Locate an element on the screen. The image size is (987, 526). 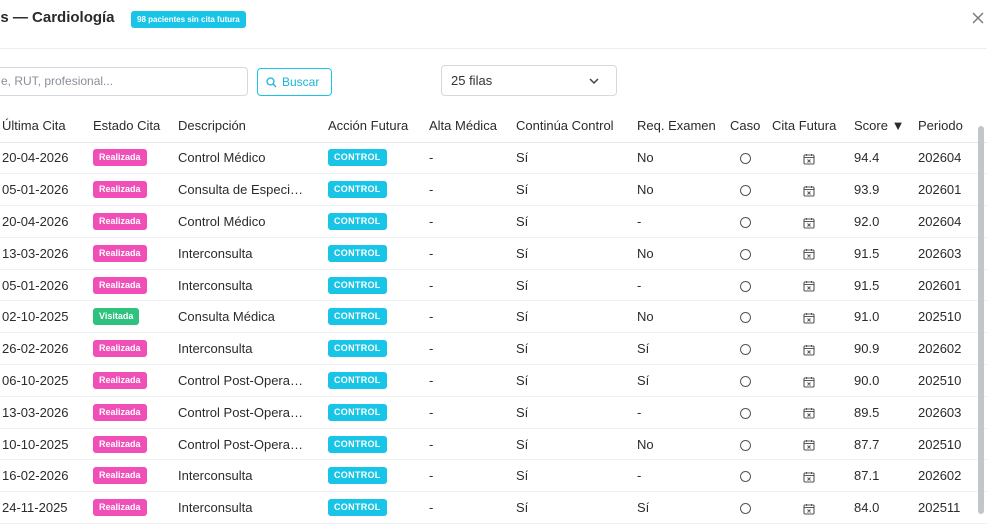
col-score-header: Score ▼ is located at coordinates (886, 126).